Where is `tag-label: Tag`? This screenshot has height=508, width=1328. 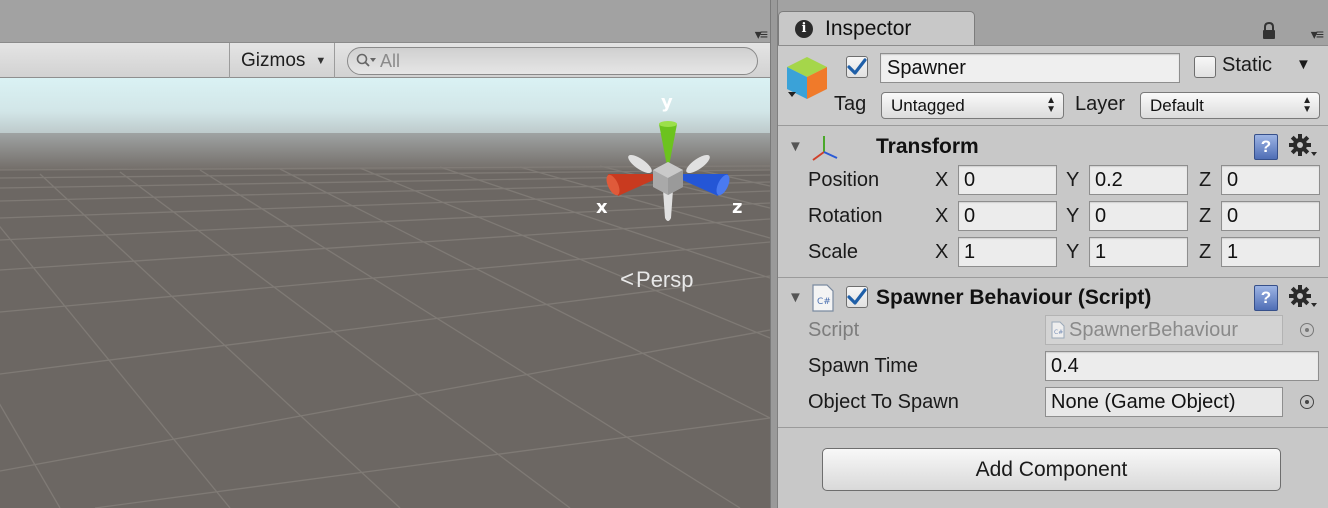
tag-label: Tag is located at coordinates (850, 104).